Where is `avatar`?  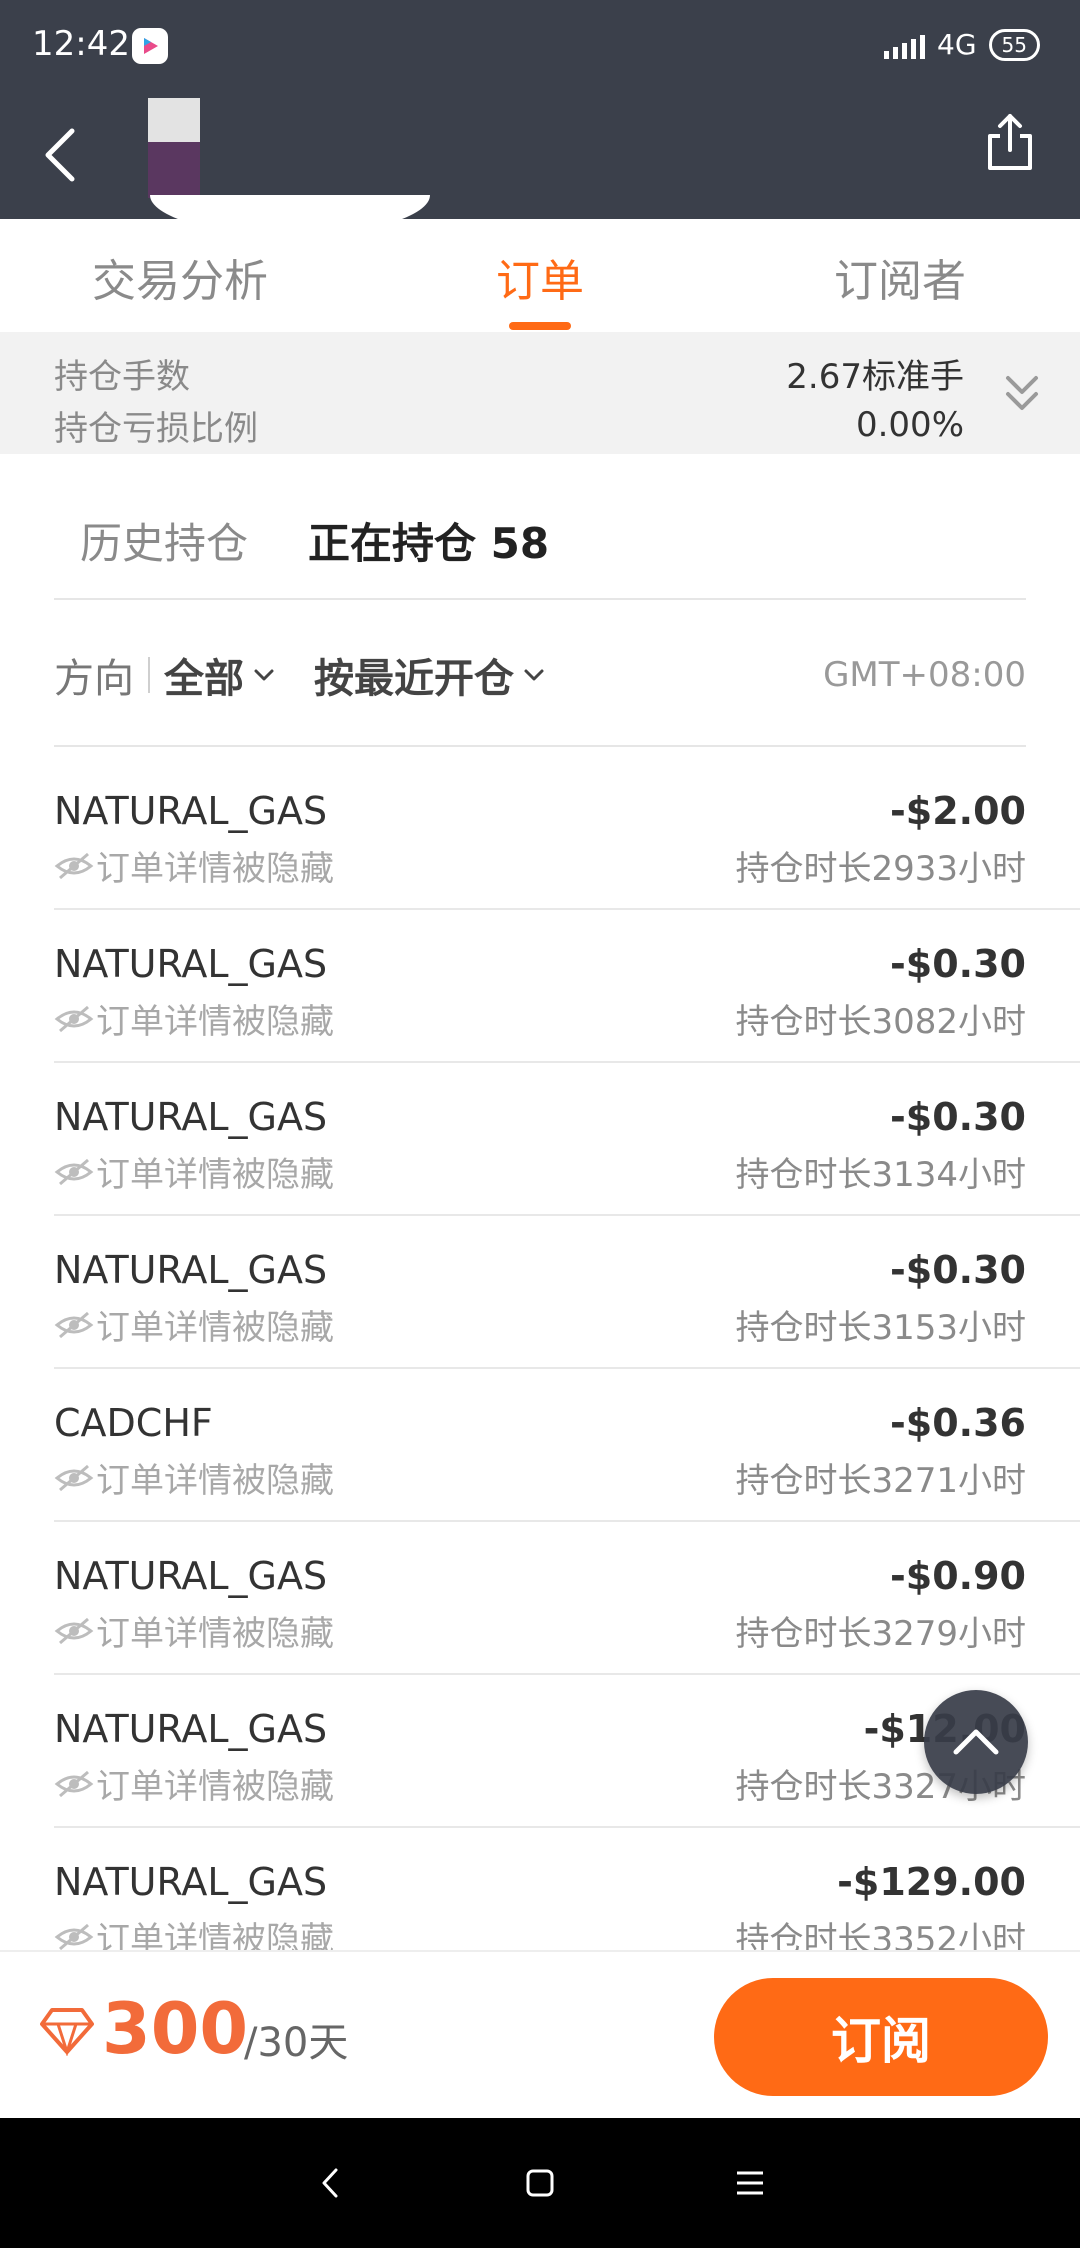
avatar is located at coordinates (174, 148).